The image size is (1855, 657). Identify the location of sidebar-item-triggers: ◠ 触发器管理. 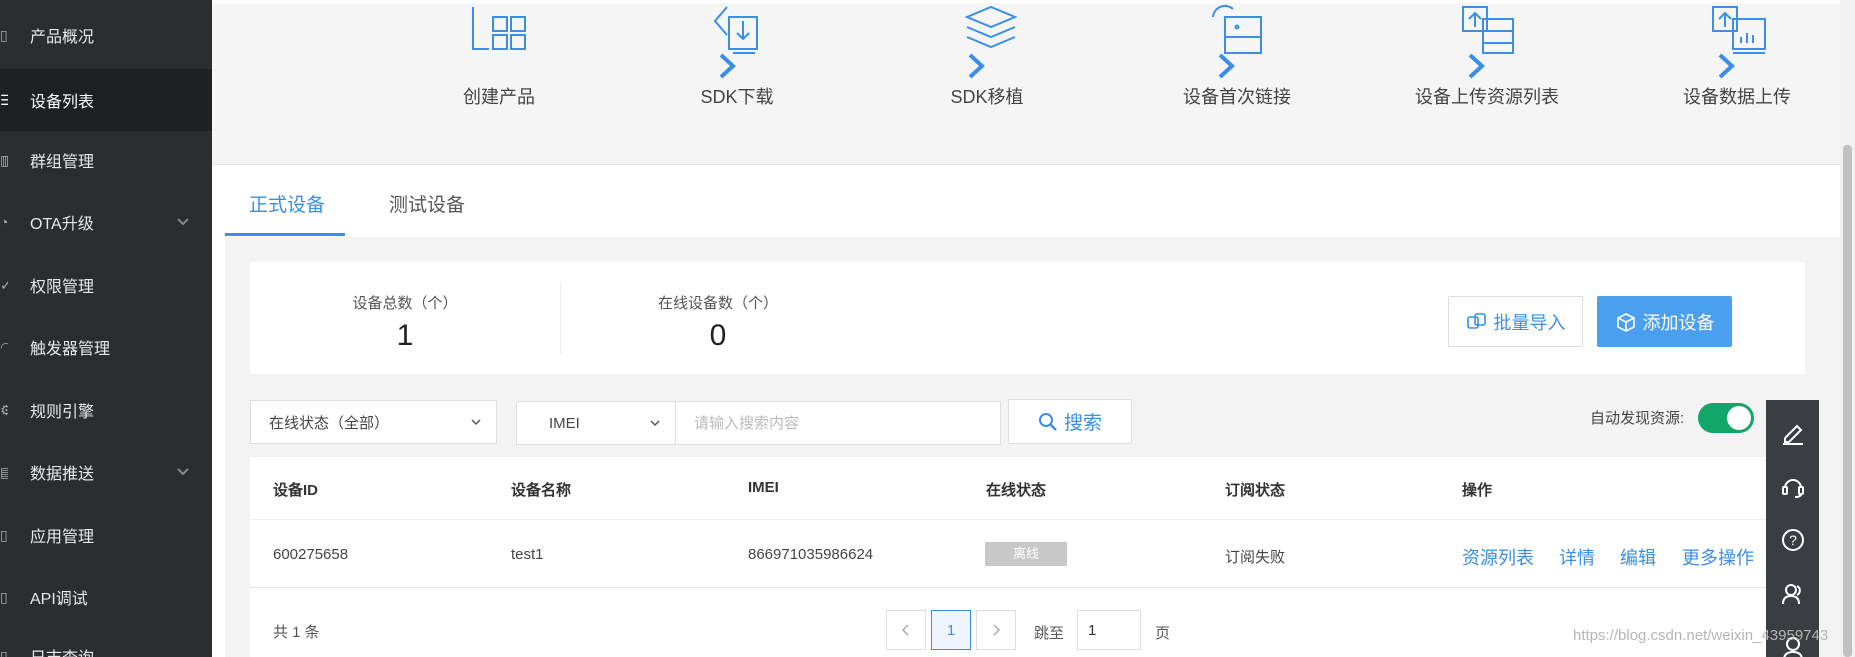
(106, 347).